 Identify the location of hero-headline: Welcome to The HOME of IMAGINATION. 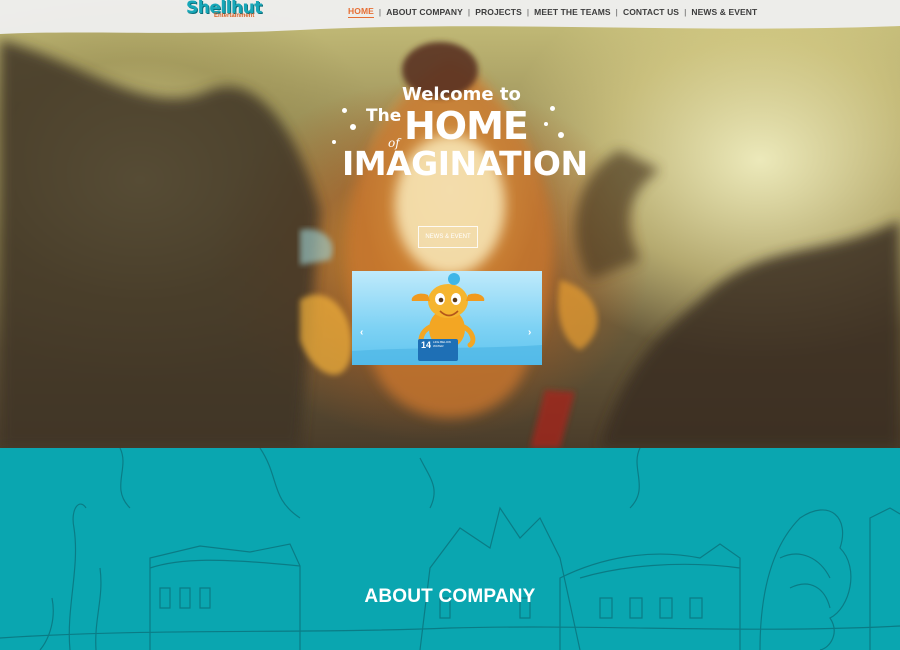
(459, 139).